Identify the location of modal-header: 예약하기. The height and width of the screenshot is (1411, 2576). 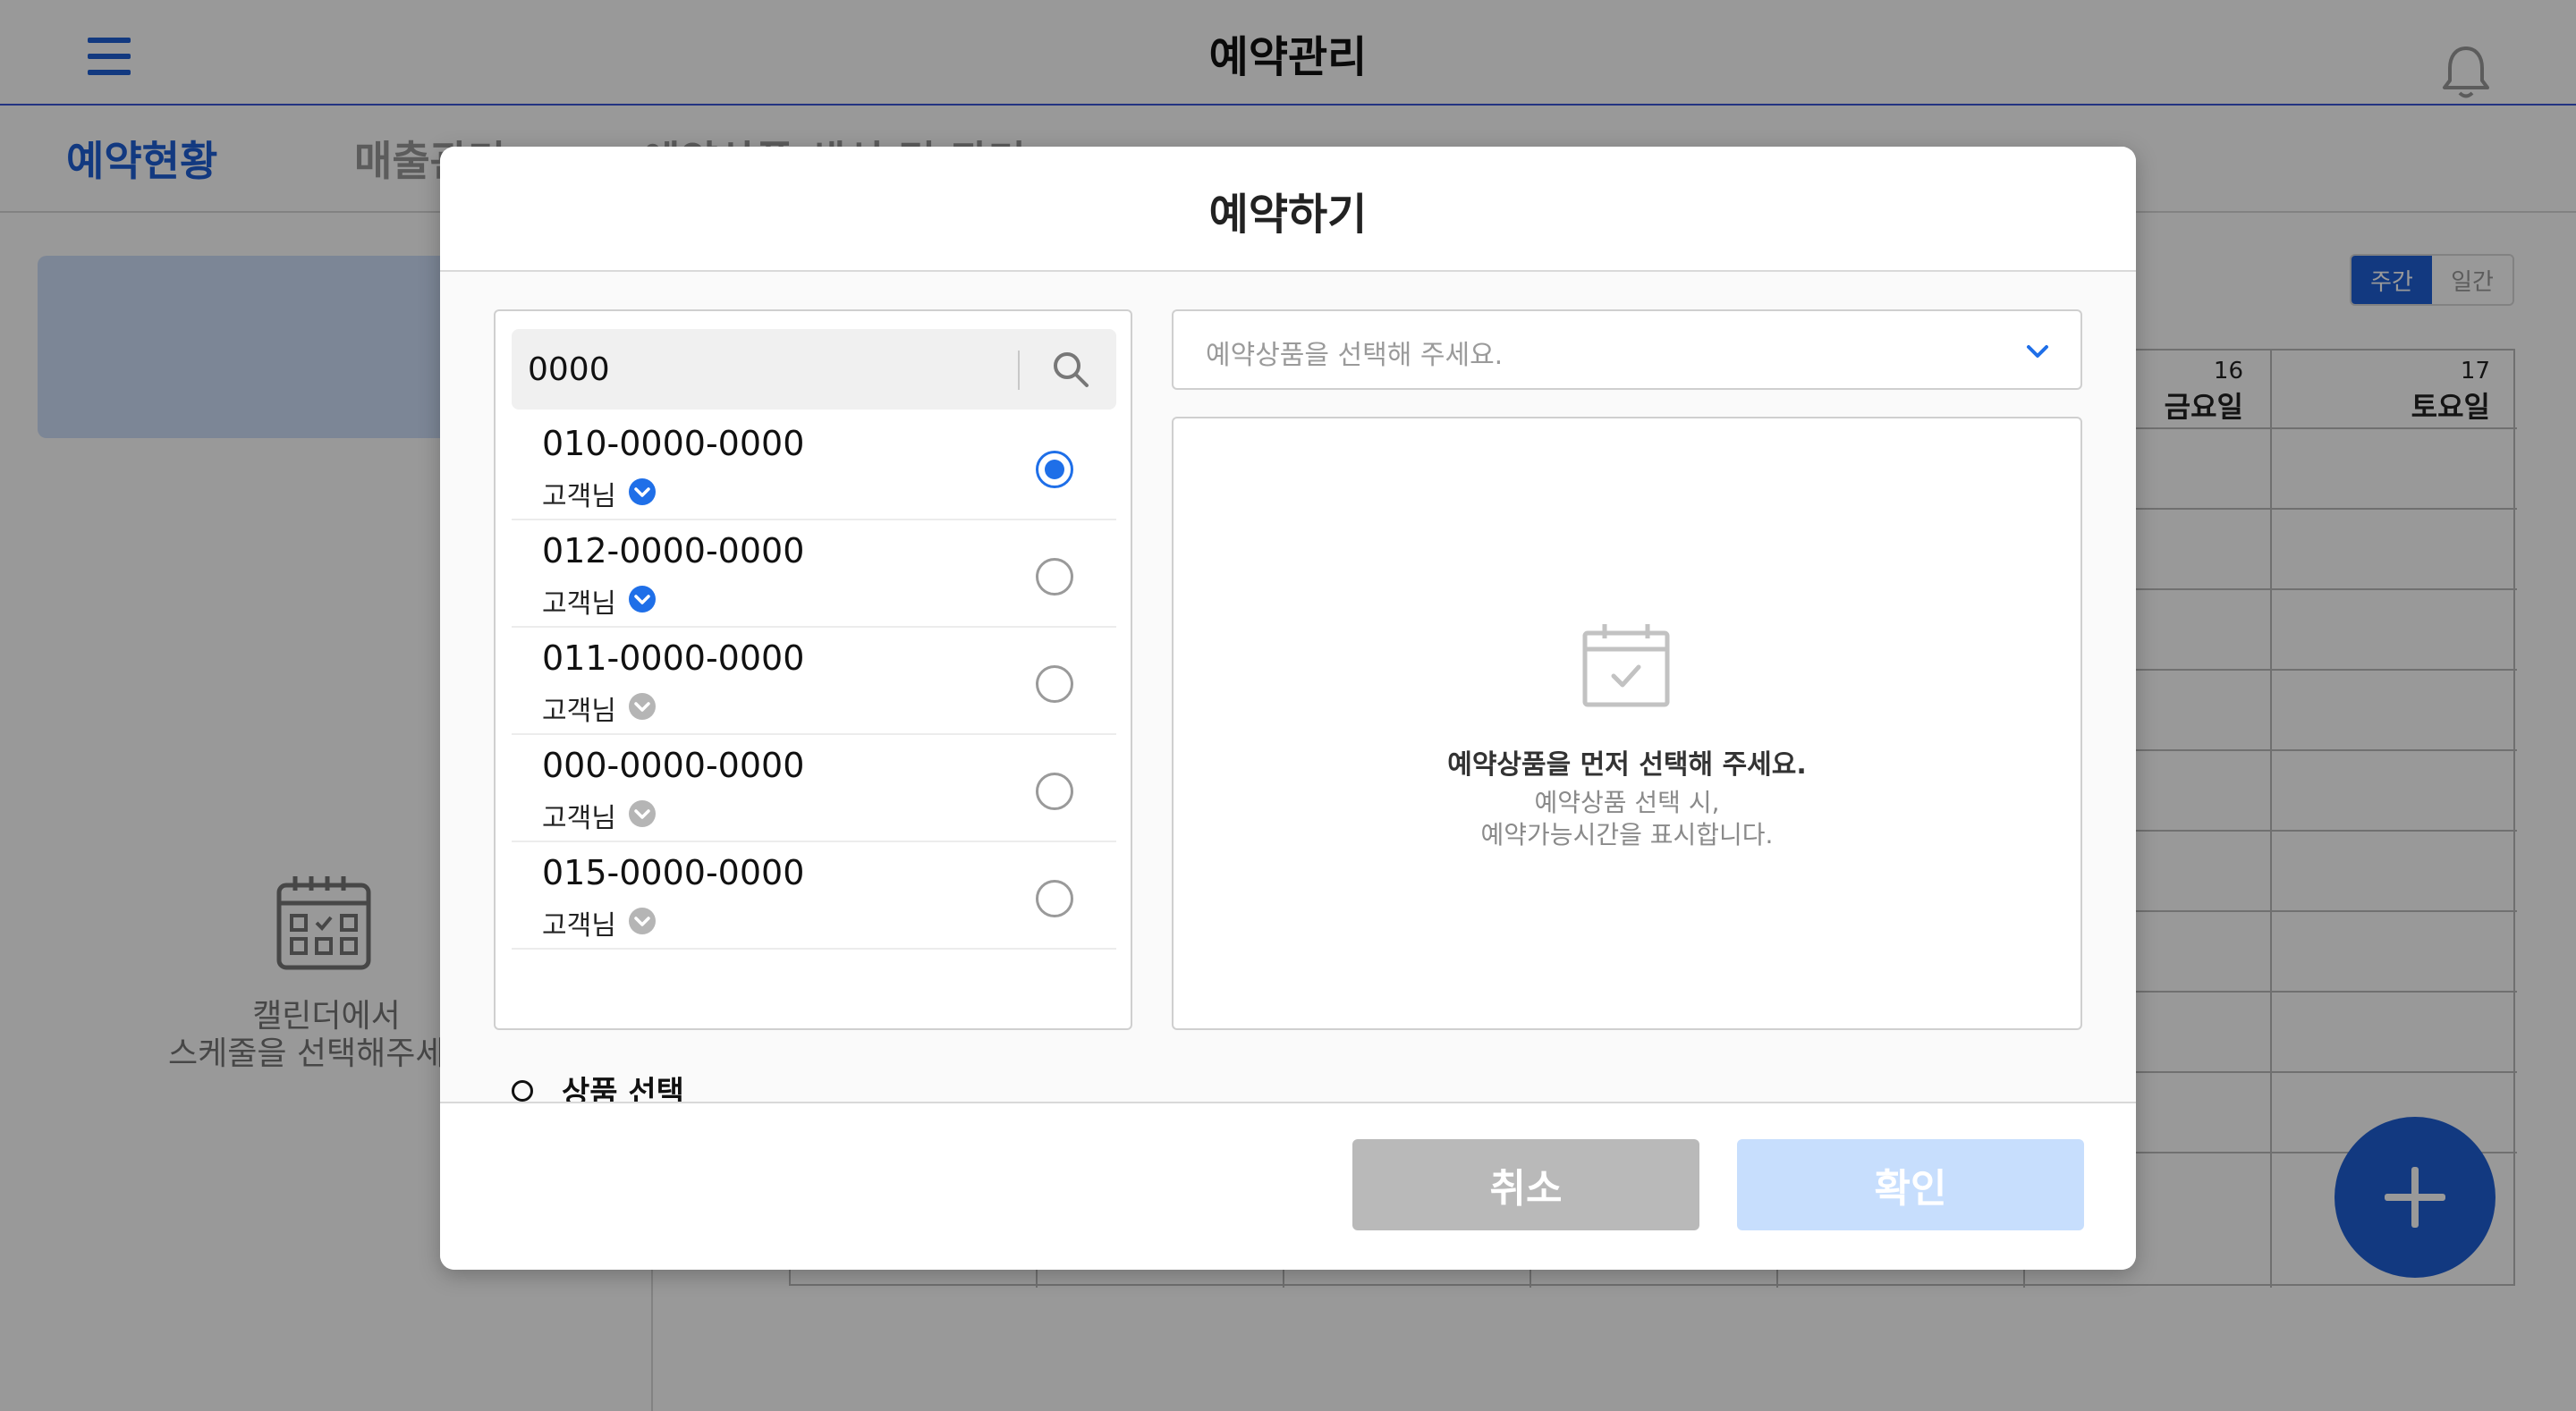
(1288, 209).